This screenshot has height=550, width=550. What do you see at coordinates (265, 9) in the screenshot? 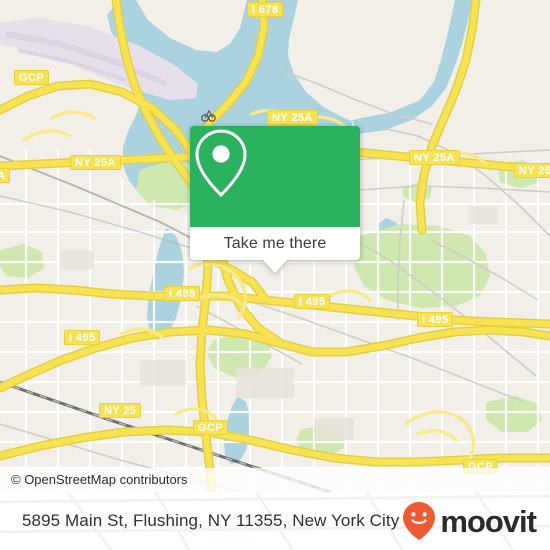
I see `road-shield-i678: I 678` at bounding box center [265, 9].